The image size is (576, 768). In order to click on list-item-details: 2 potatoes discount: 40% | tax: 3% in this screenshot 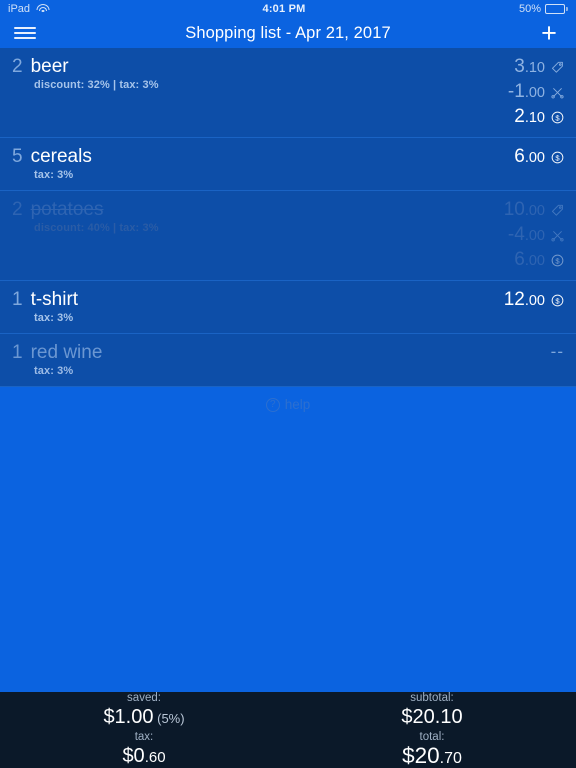, I will do `click(258, 216)`.